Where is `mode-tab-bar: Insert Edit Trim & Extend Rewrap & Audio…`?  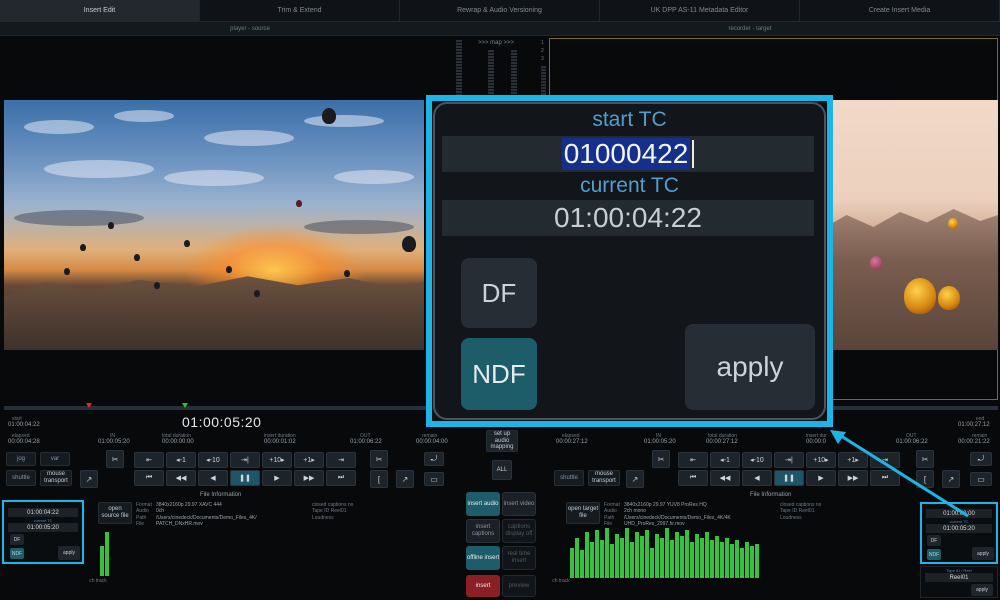
mode-tab-bar: Insert Edit Trim & Extend Rewrap & Audio… is located at coordinates (500, 11).